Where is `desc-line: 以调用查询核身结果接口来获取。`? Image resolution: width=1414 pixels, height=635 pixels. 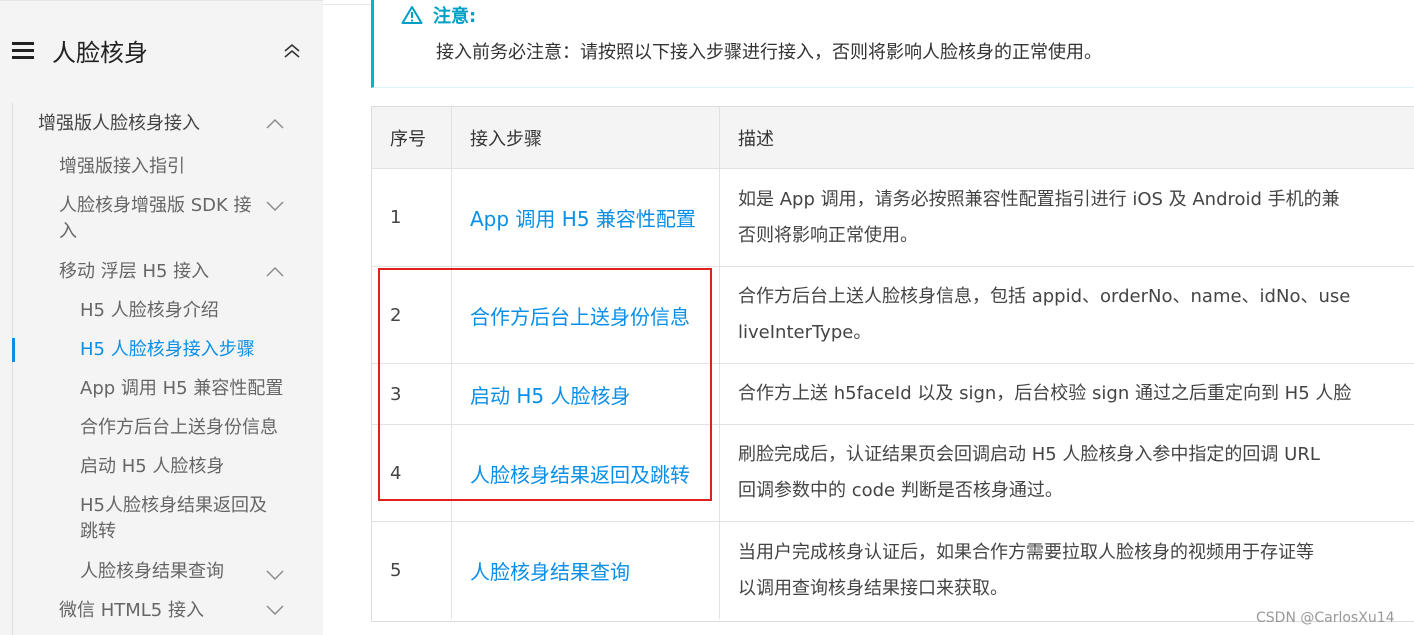 desc-line: 以调用查询核身结果接口来获取。 is located at coordinates (873, 588).